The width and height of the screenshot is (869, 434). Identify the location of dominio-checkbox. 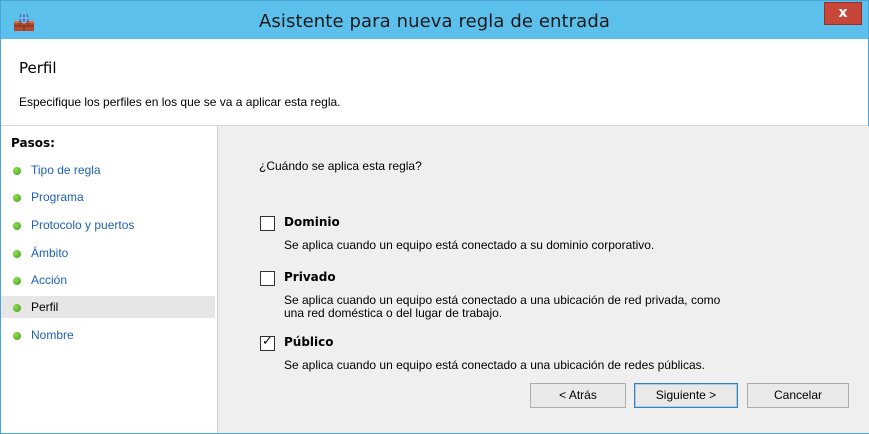
(267, 223).